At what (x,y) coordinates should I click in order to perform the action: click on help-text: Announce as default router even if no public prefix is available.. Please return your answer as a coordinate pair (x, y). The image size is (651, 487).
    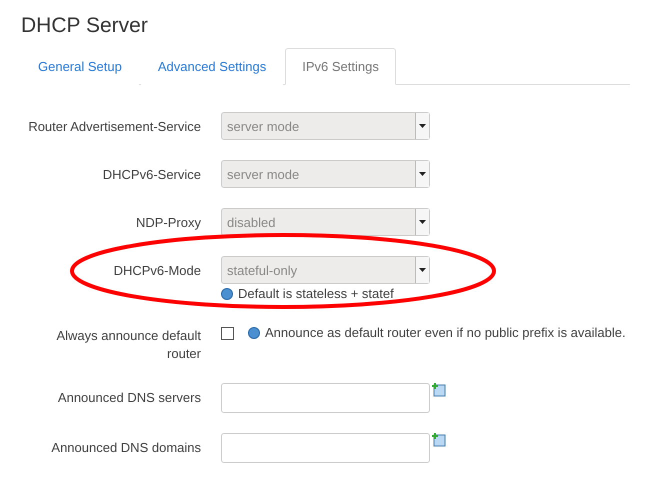
    Looking at the image, I should click on (445, 332).